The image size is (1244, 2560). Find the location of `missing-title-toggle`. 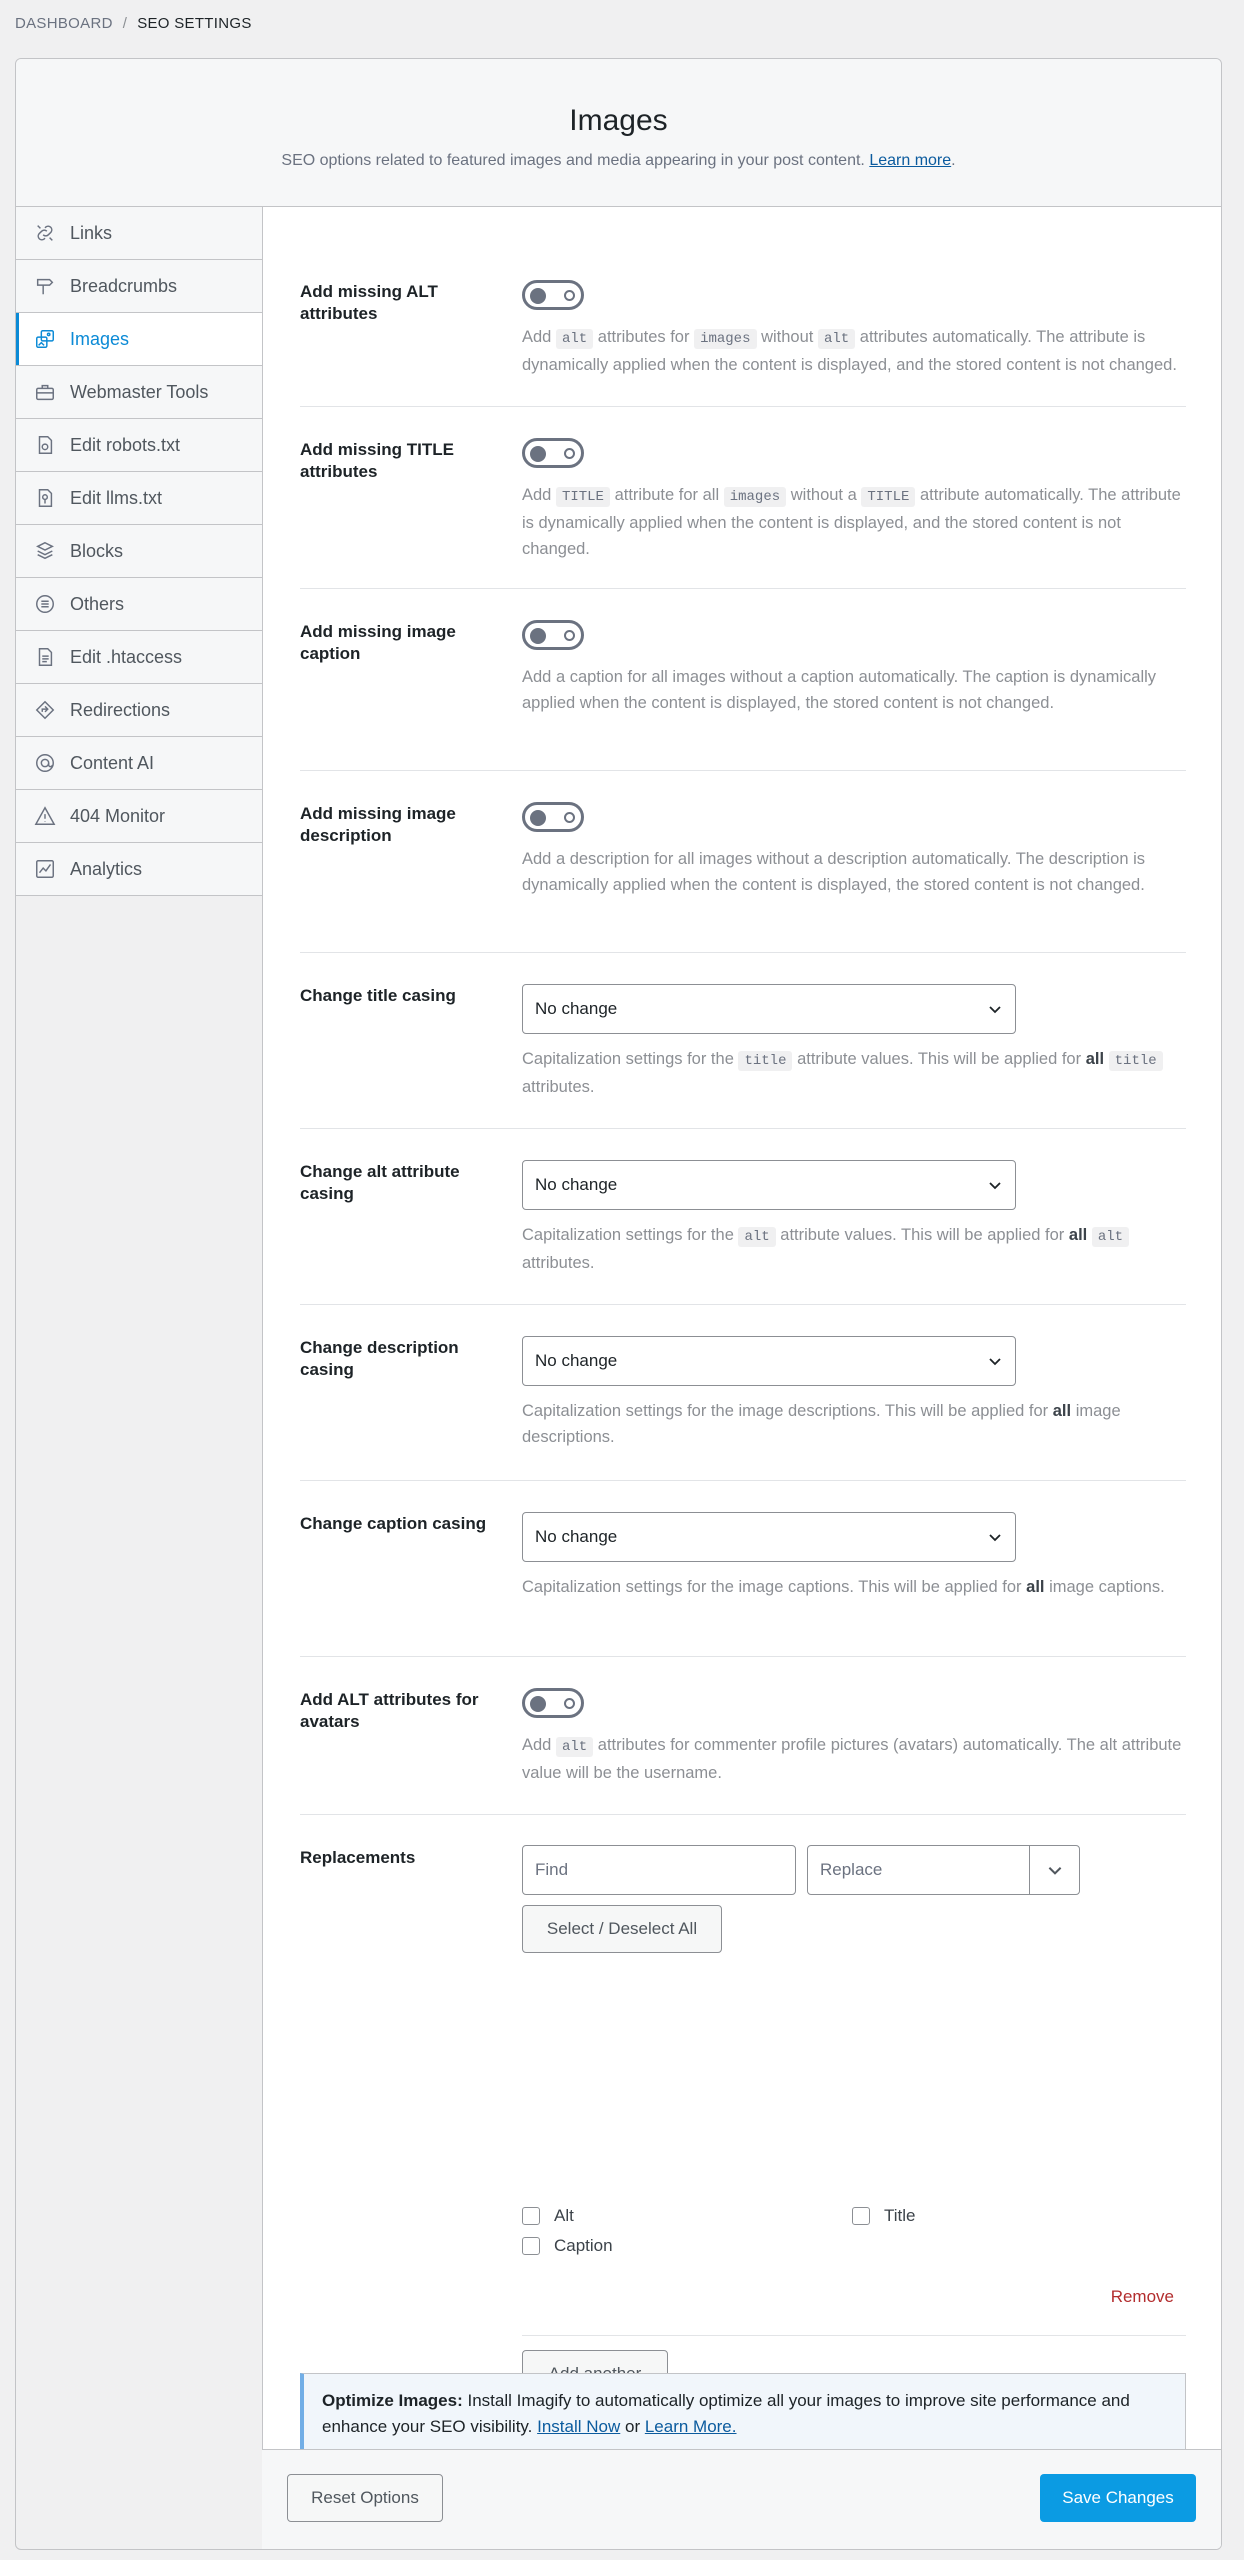

missing-title-toggle is located at coordinates (553, 453).